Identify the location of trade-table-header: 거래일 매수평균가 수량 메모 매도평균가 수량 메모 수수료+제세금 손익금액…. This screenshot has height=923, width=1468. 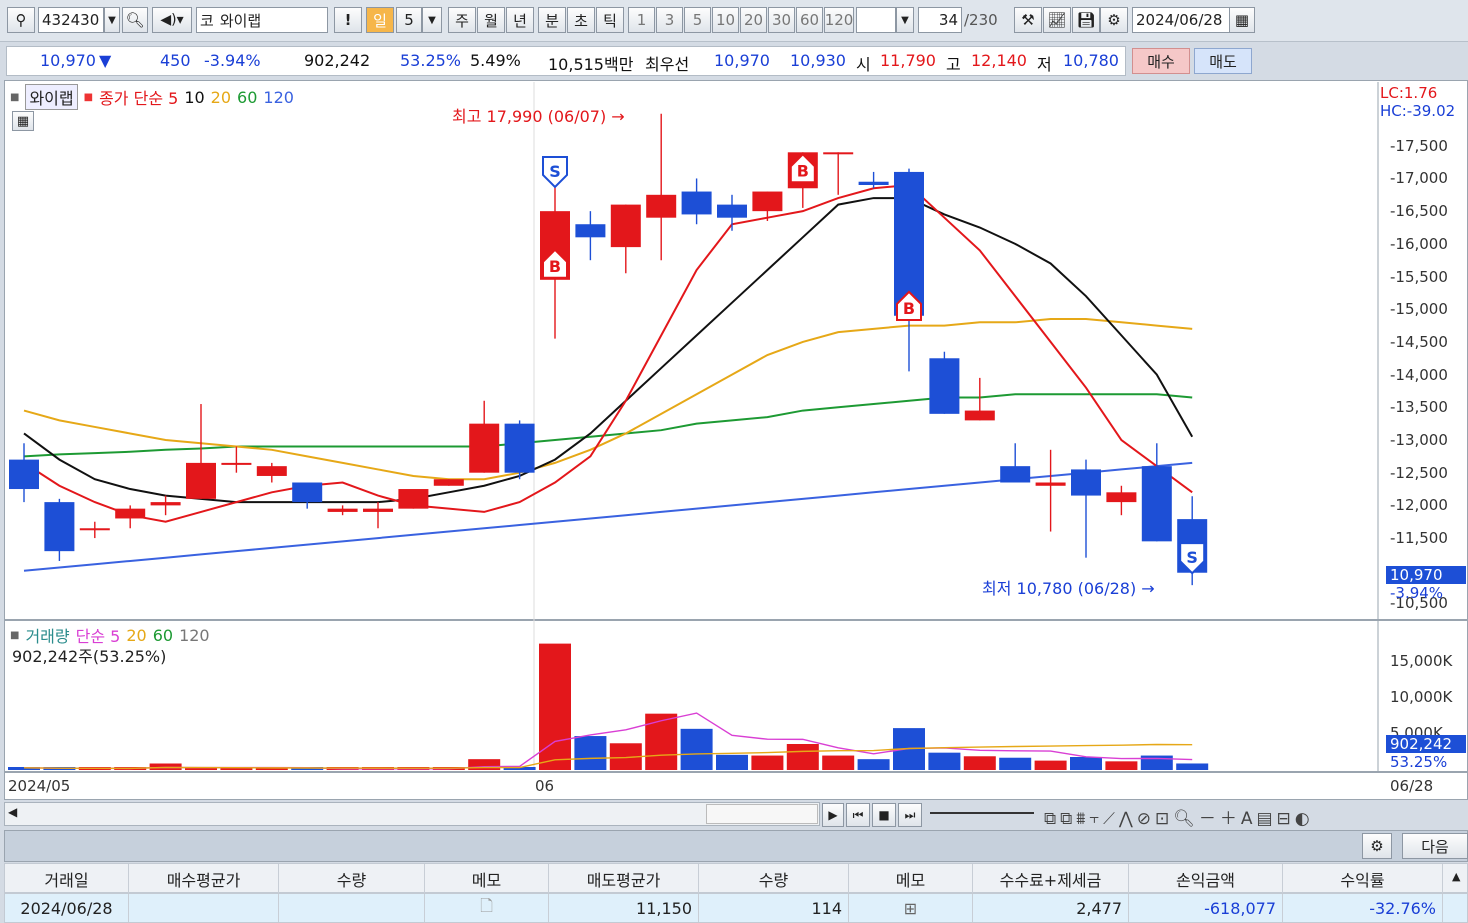
(736, 878).